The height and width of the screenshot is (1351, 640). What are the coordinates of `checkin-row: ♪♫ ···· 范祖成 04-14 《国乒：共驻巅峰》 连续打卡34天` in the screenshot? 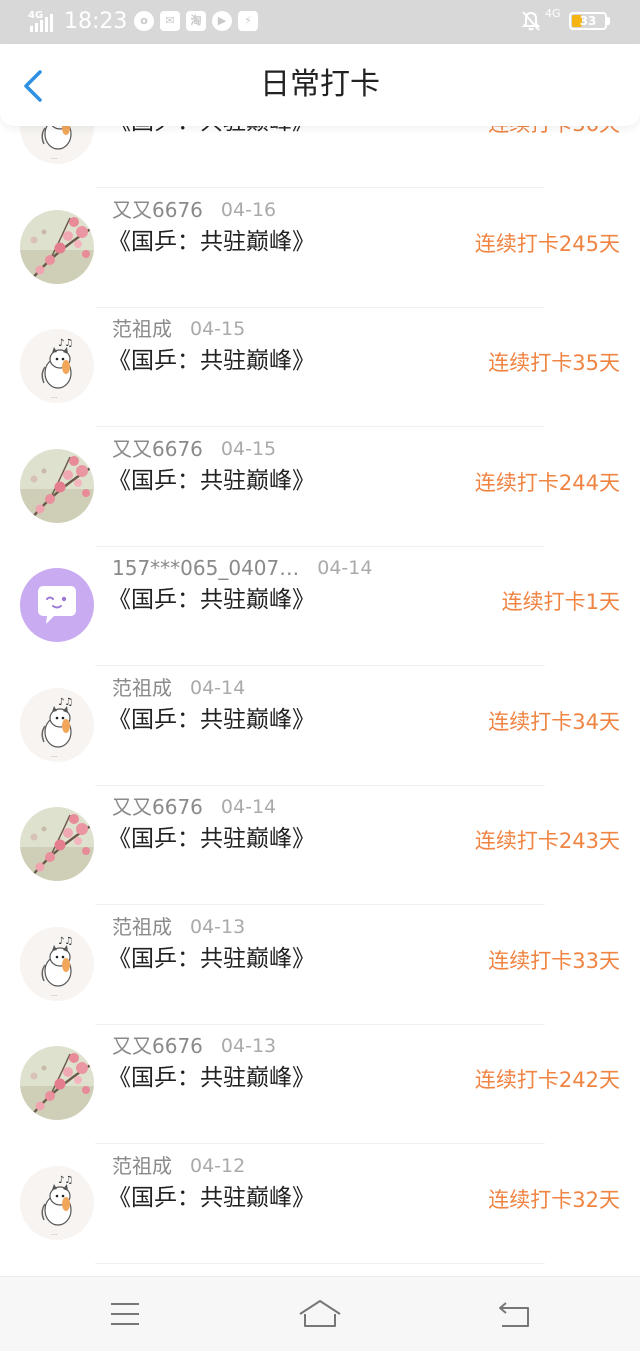 It's located at (320, 727).